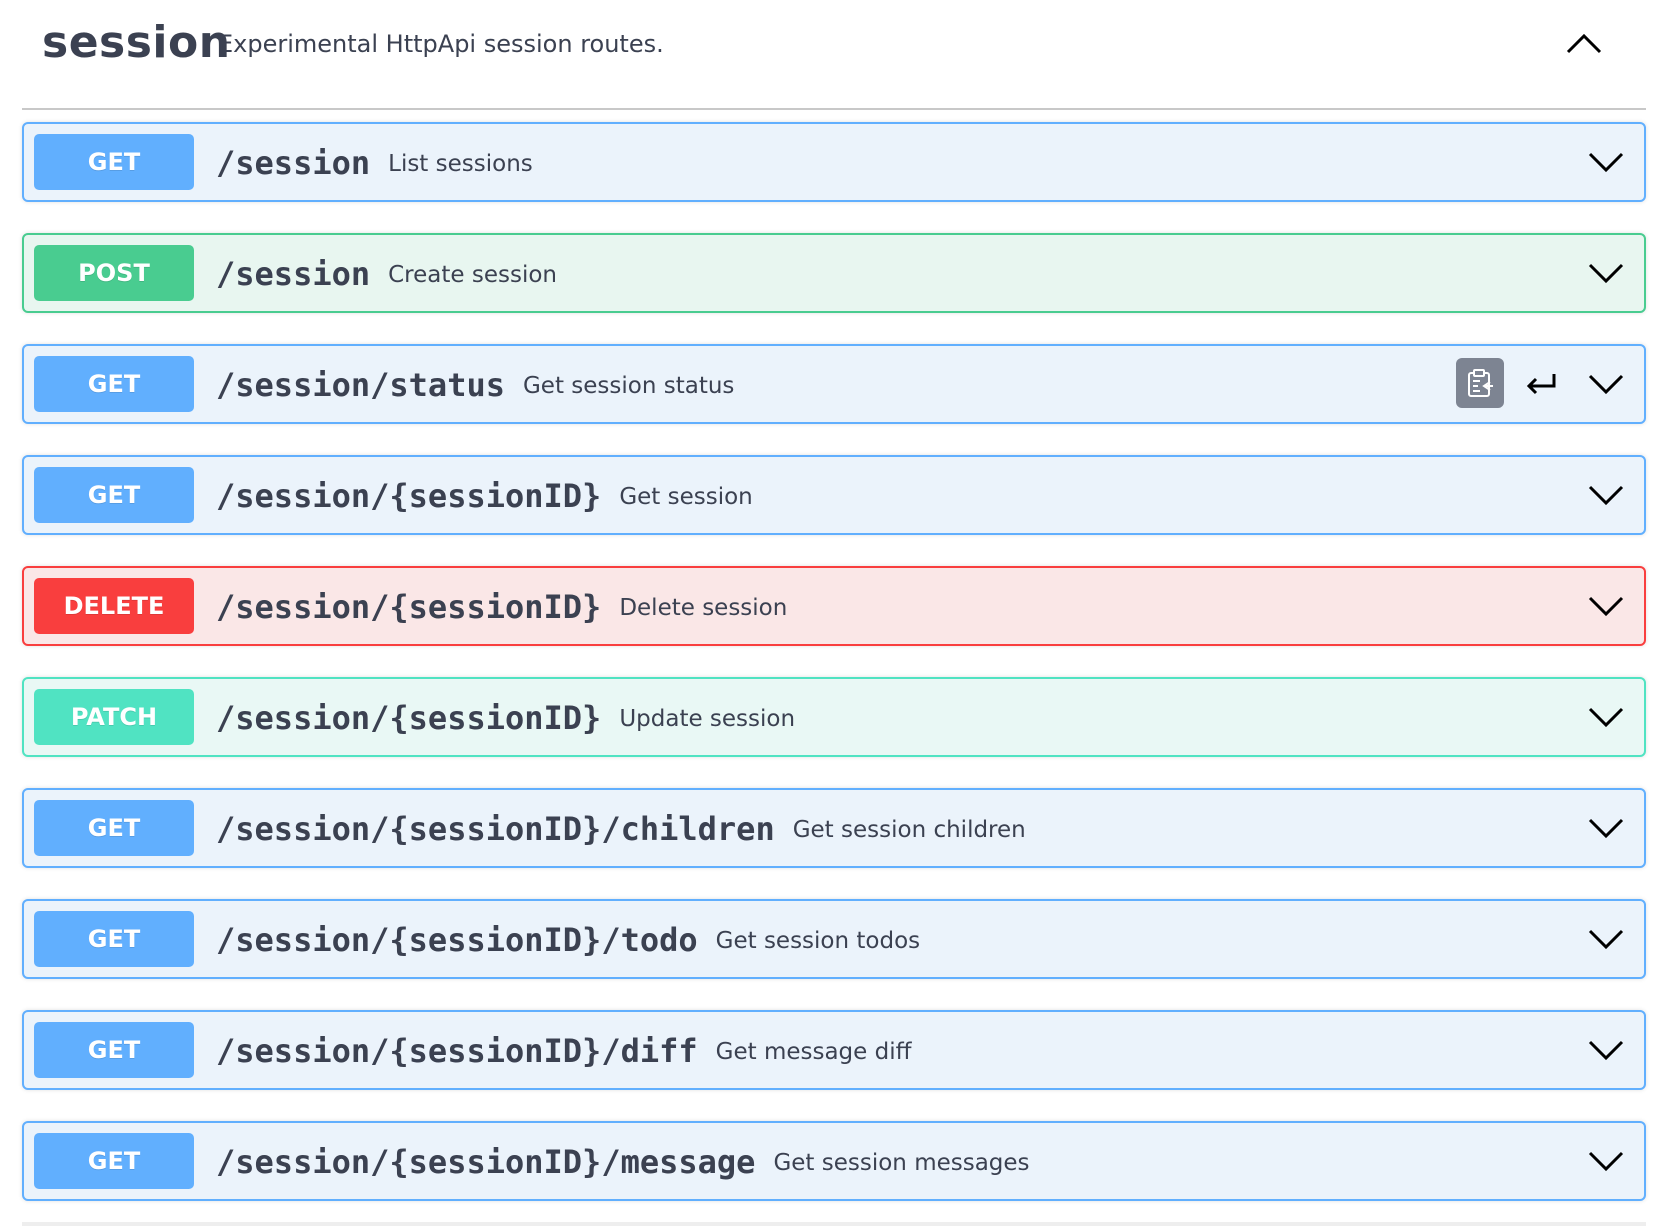  What do you see at coordinates (484, 496) in the screenshot?
I see `operation-path: /session/{sessionID} Get session` at bounding box center [484, 496].